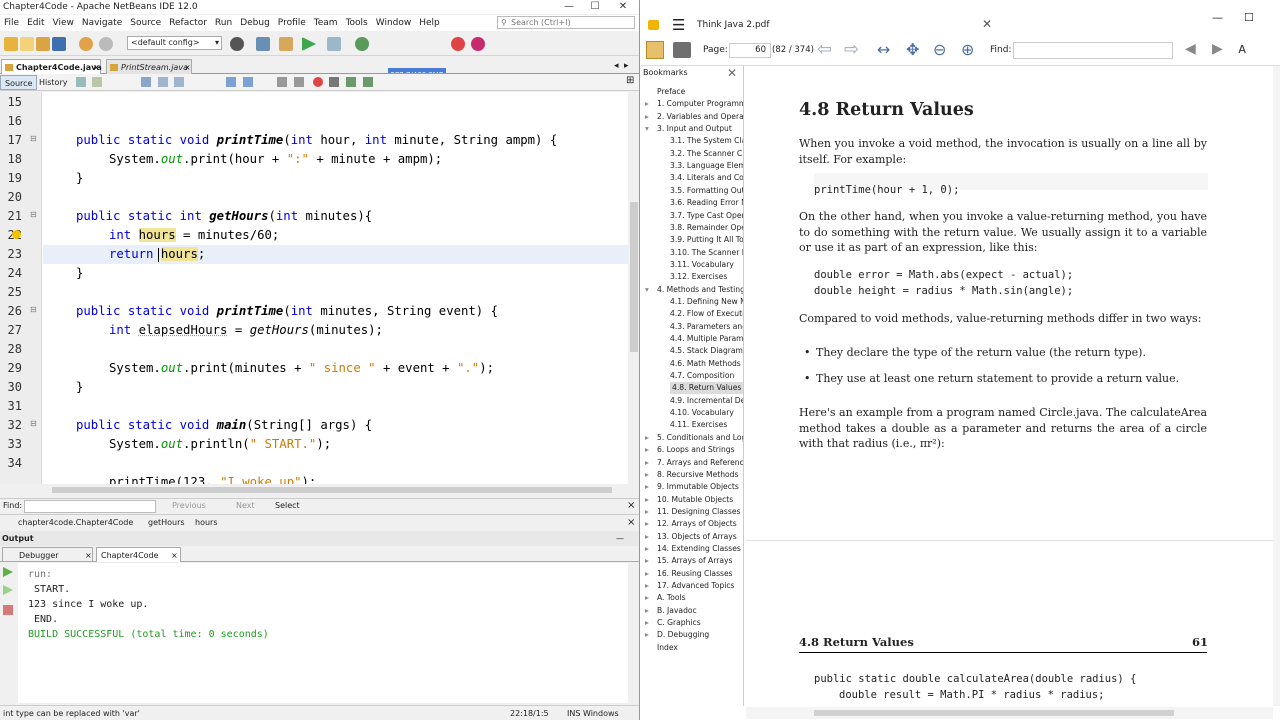 The image size is (1280, 720). I want to click on menu-tools: Tools, so click(357, 23).